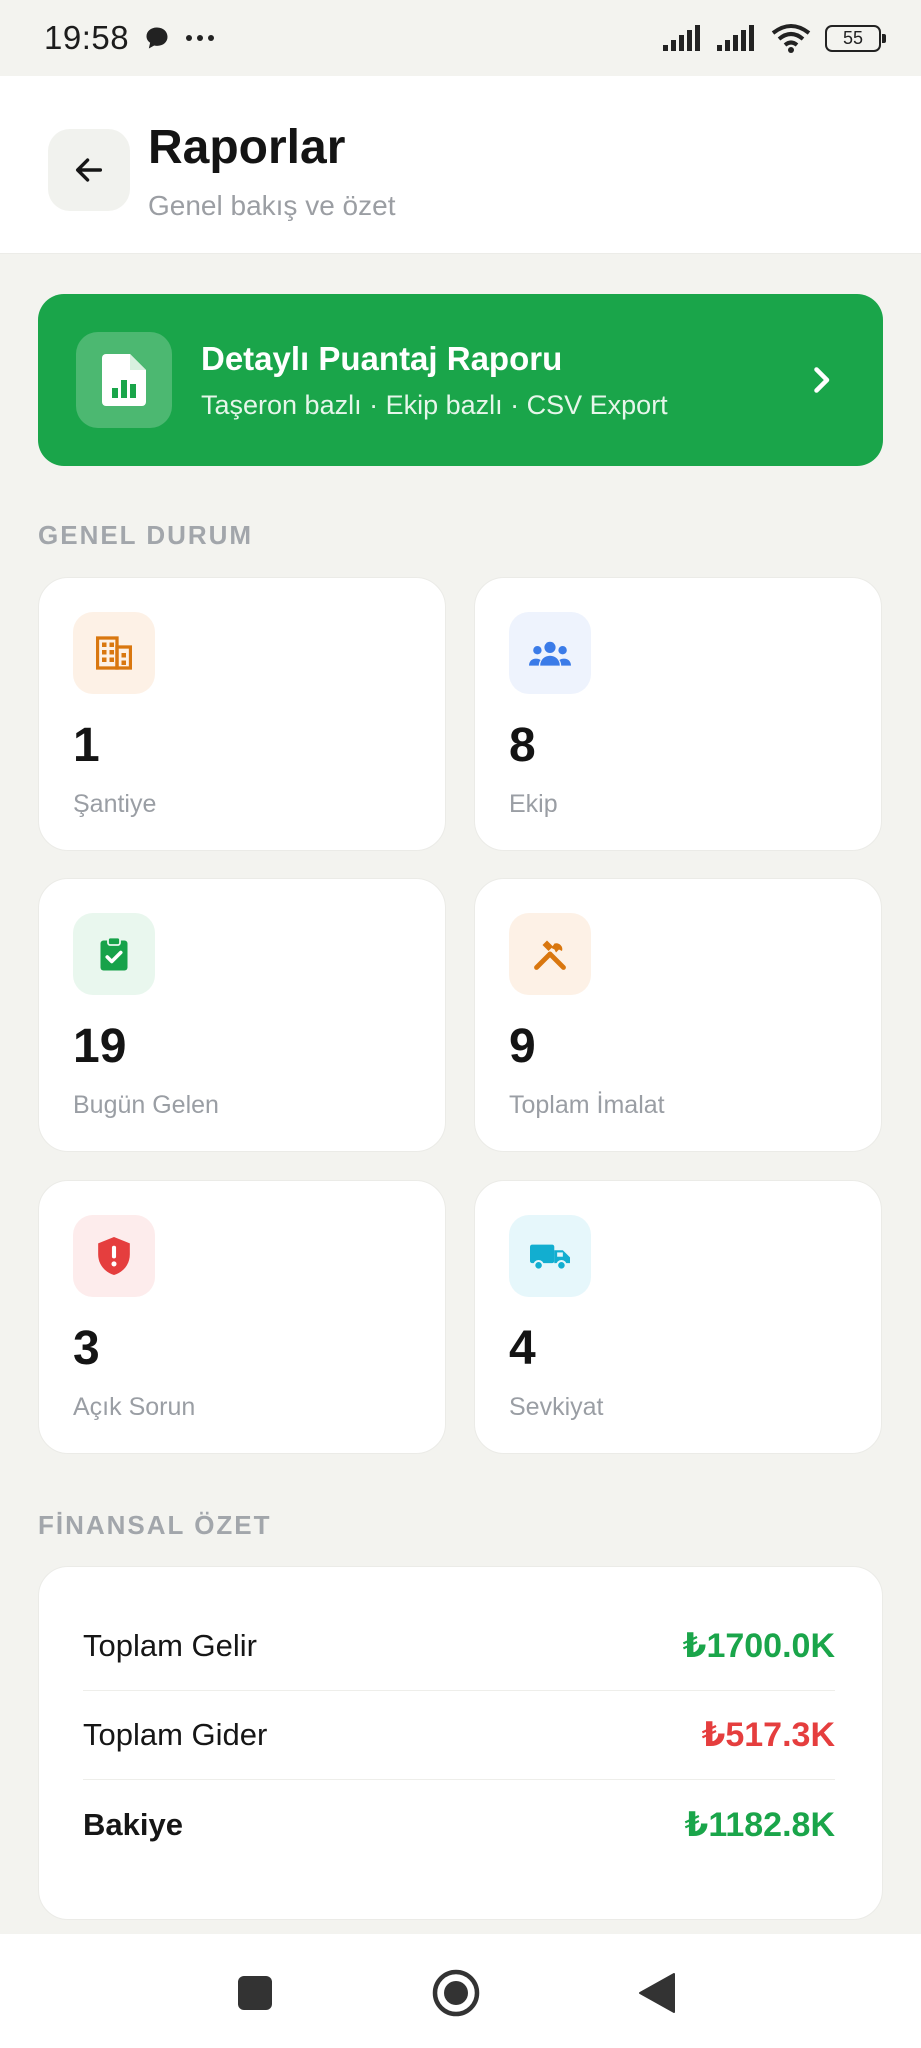  Describe the element at coordinates (133, 1824) in the screenshot. I see `finance-label: Bakiye` at that location.